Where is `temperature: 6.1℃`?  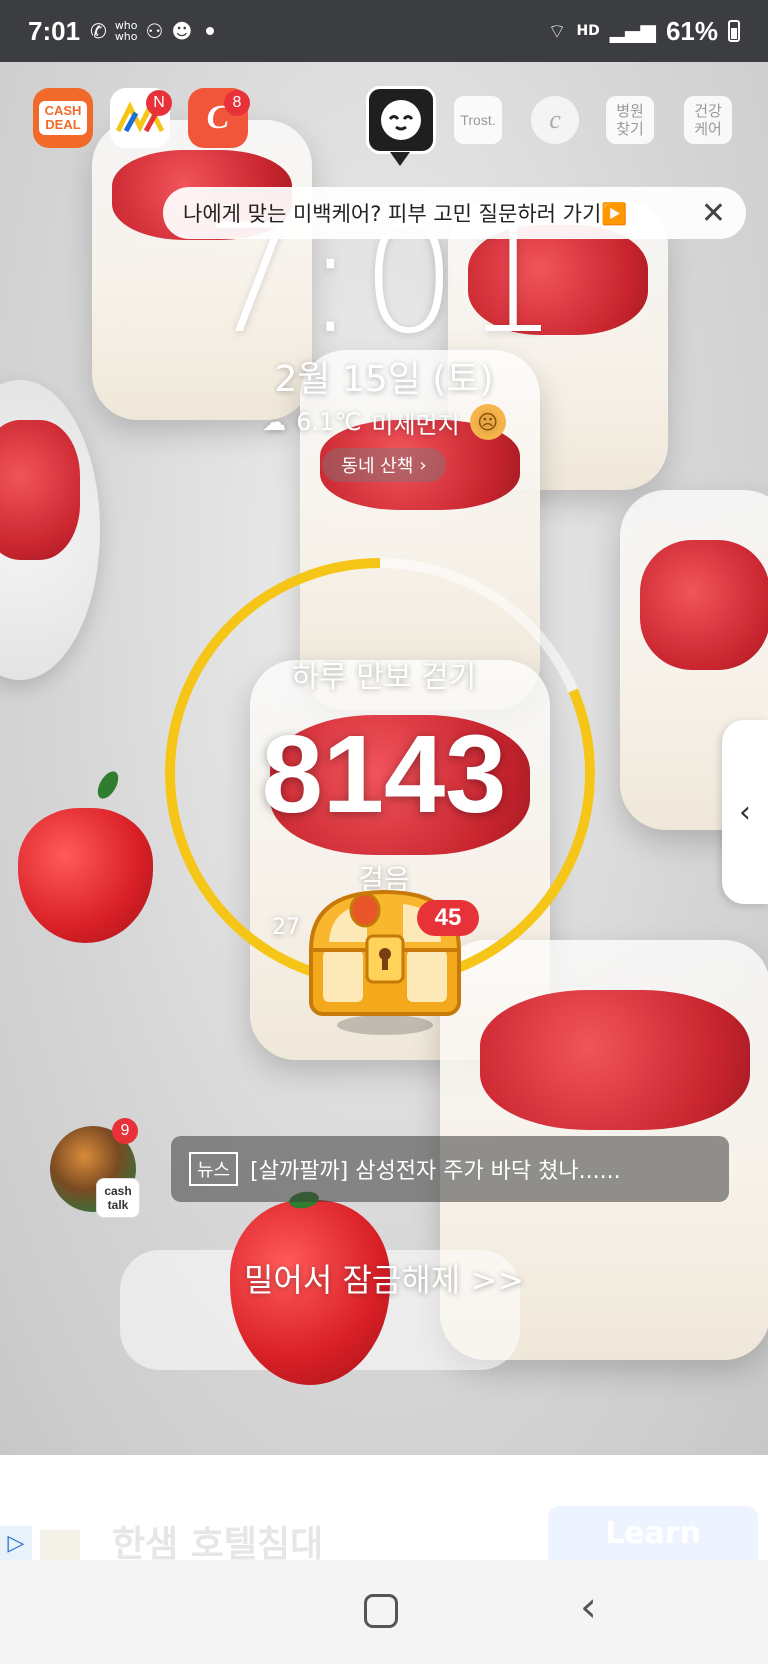
temperature: 6.1℃ is located at coordinates (329, 422).